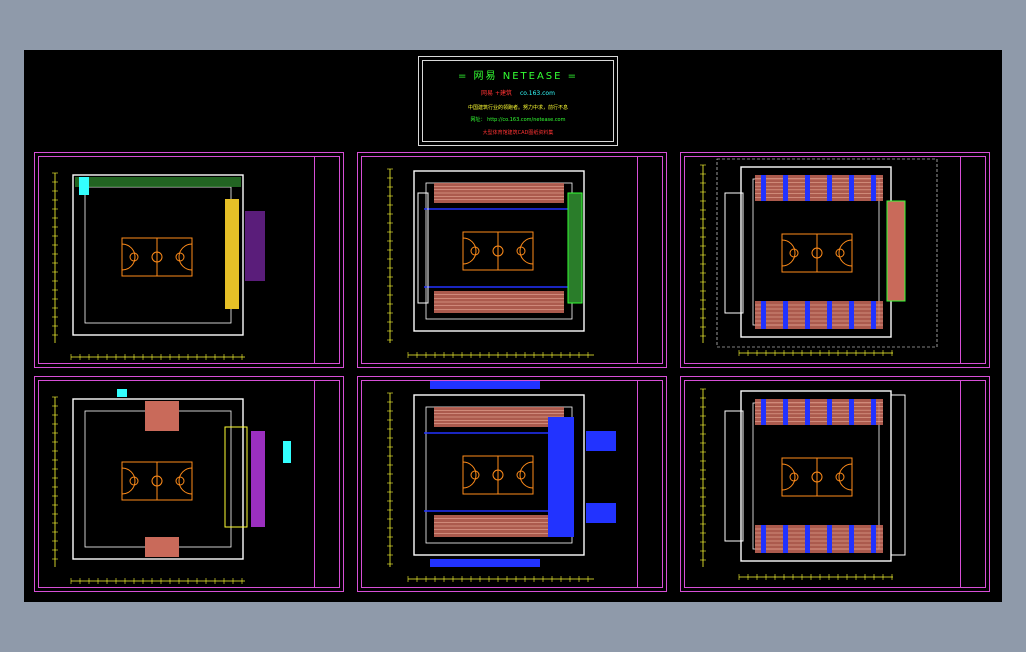 This screenshot has height=652, width=1026. What do you see at coordinates (561, 477) in the screenshot?
I see `annex-block` at bounding box center [561, 477].